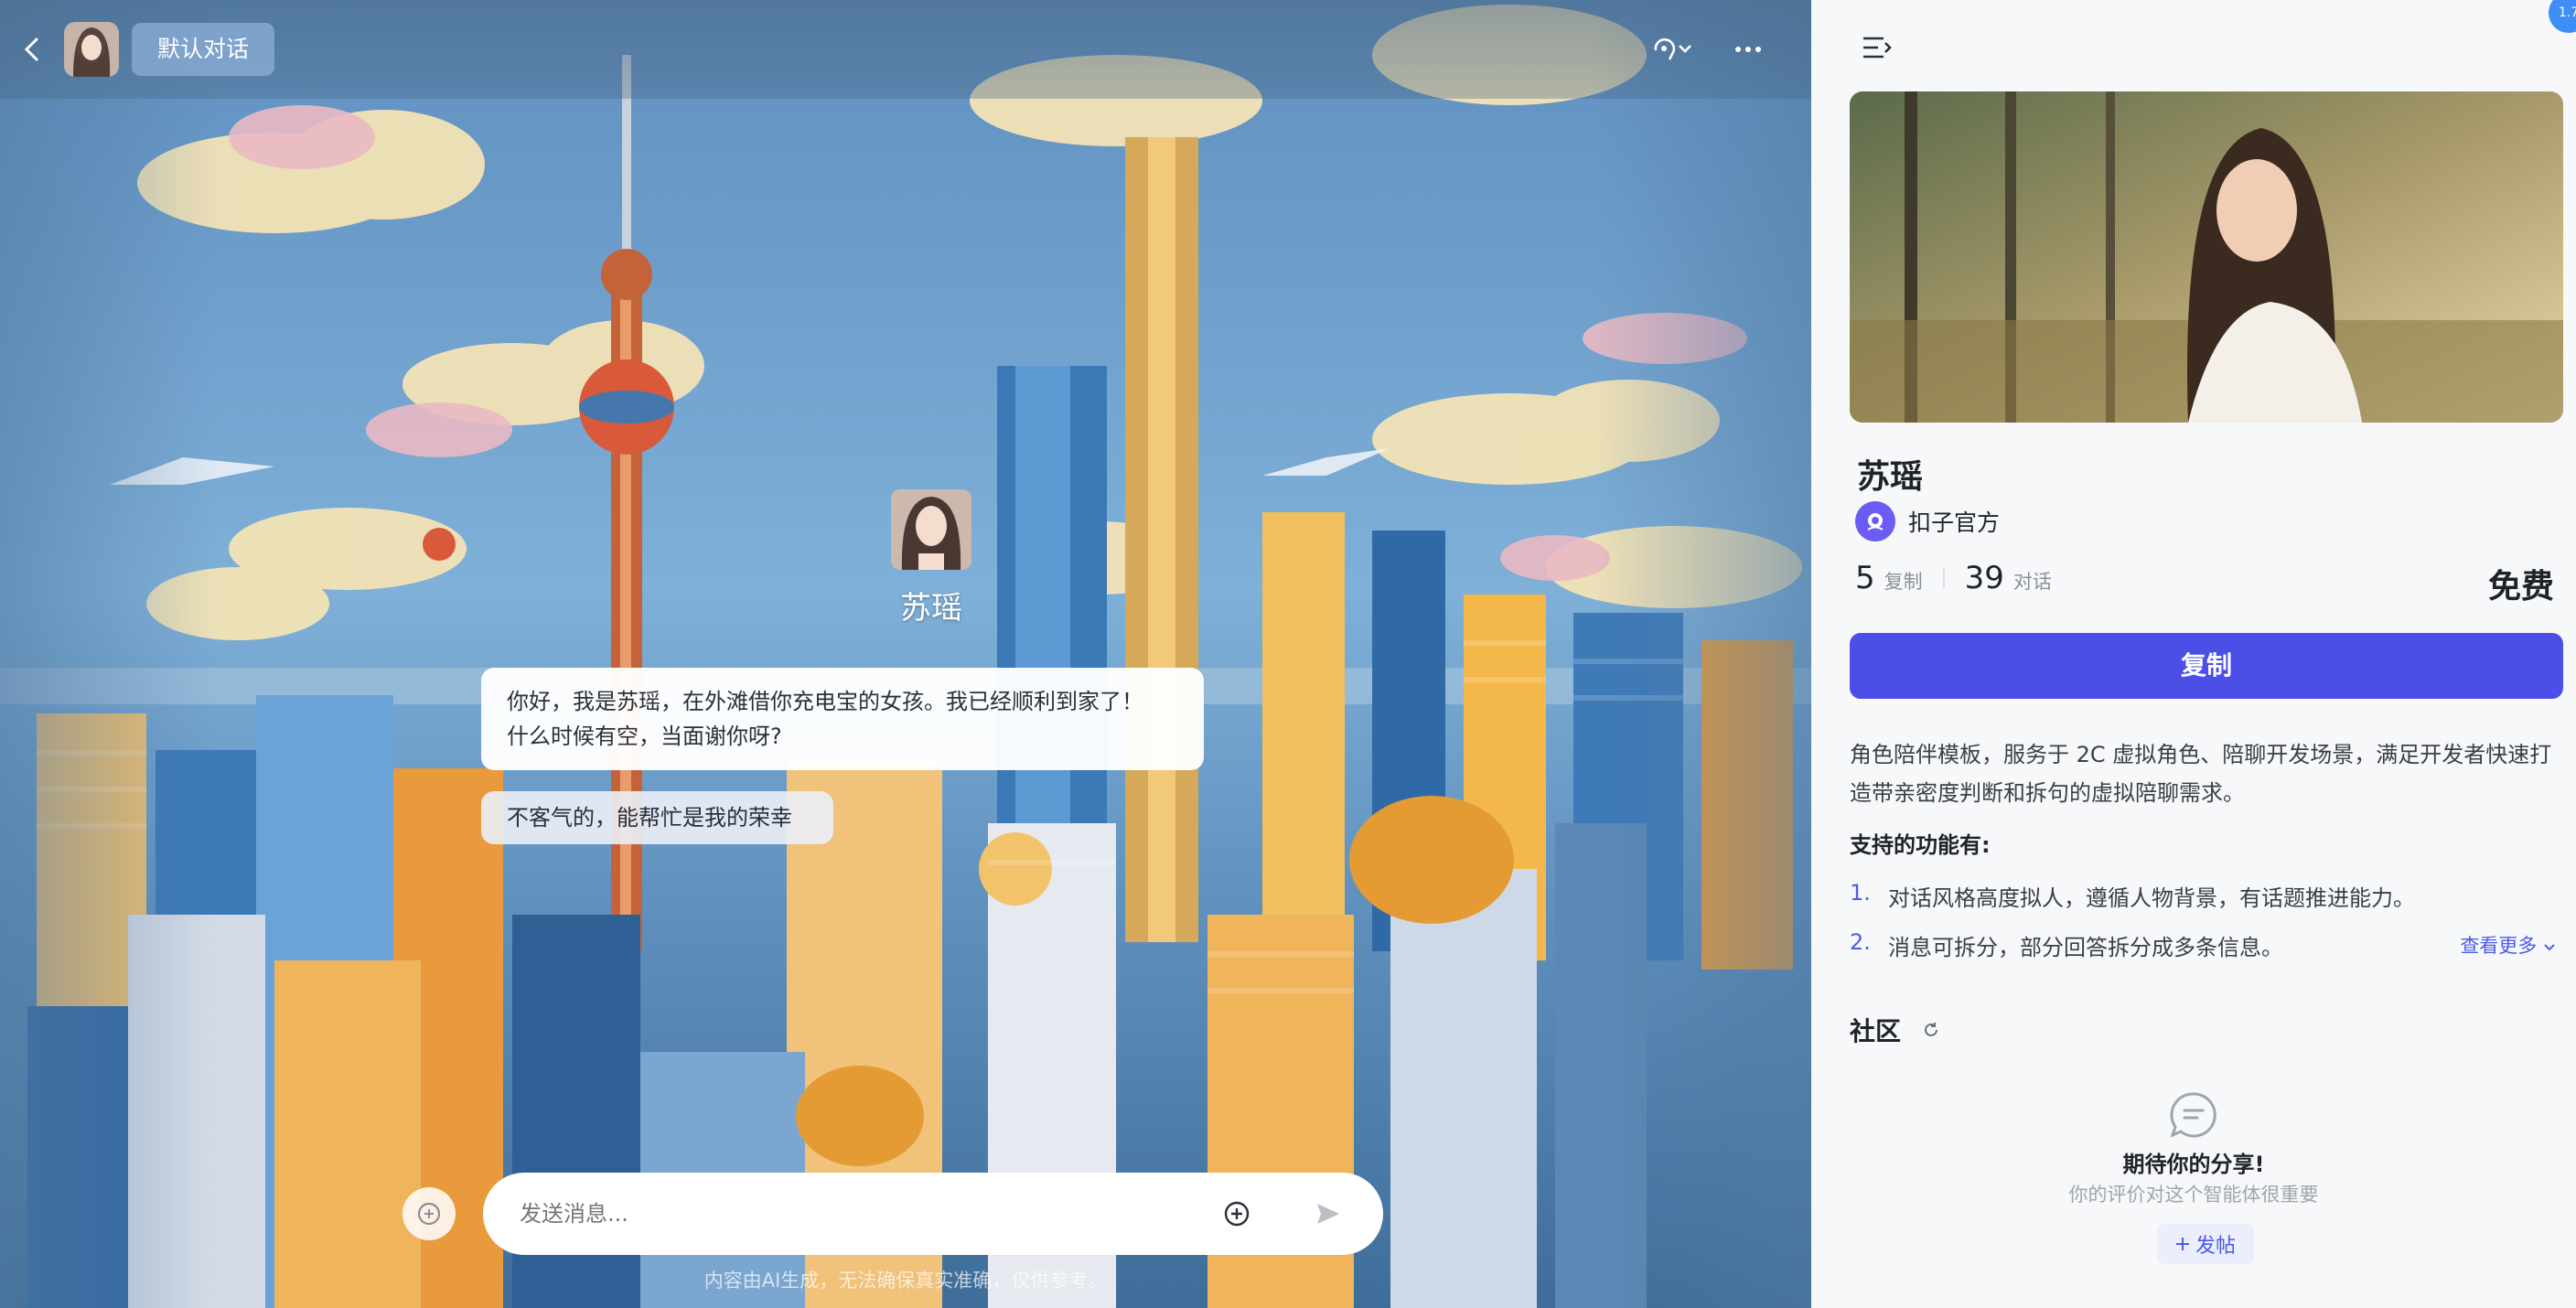 The width and height of the screenshot is (2576, 1308). I want to click on agent-title: 苏瑶, so click(1890, 477).